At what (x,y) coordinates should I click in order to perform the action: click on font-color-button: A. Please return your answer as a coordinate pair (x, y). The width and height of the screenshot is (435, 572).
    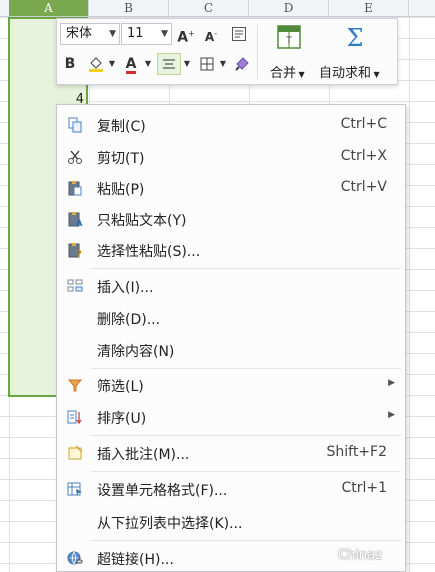
    Looking at the image, I should click on (131, 64).